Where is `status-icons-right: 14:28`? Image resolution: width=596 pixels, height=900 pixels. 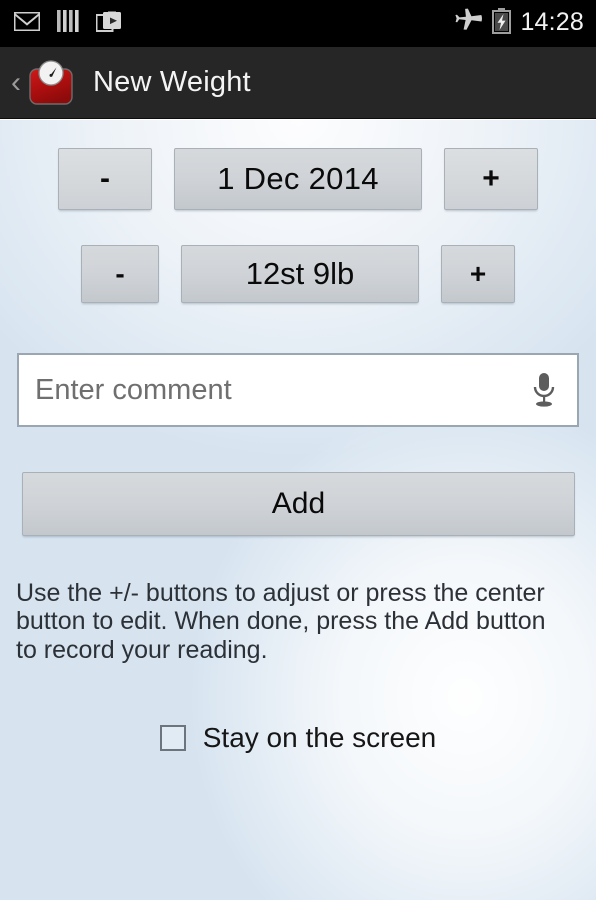
status-icons-right: 14:28 is located at coordinates (519, 23).